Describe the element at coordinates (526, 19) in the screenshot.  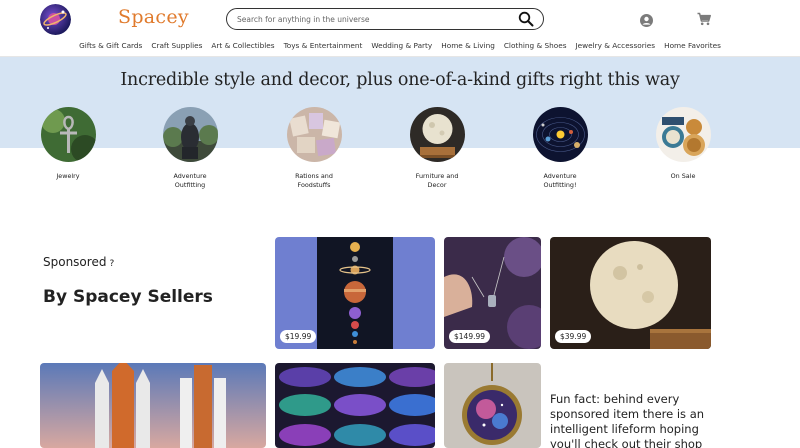
I see `search-icon` at that location.